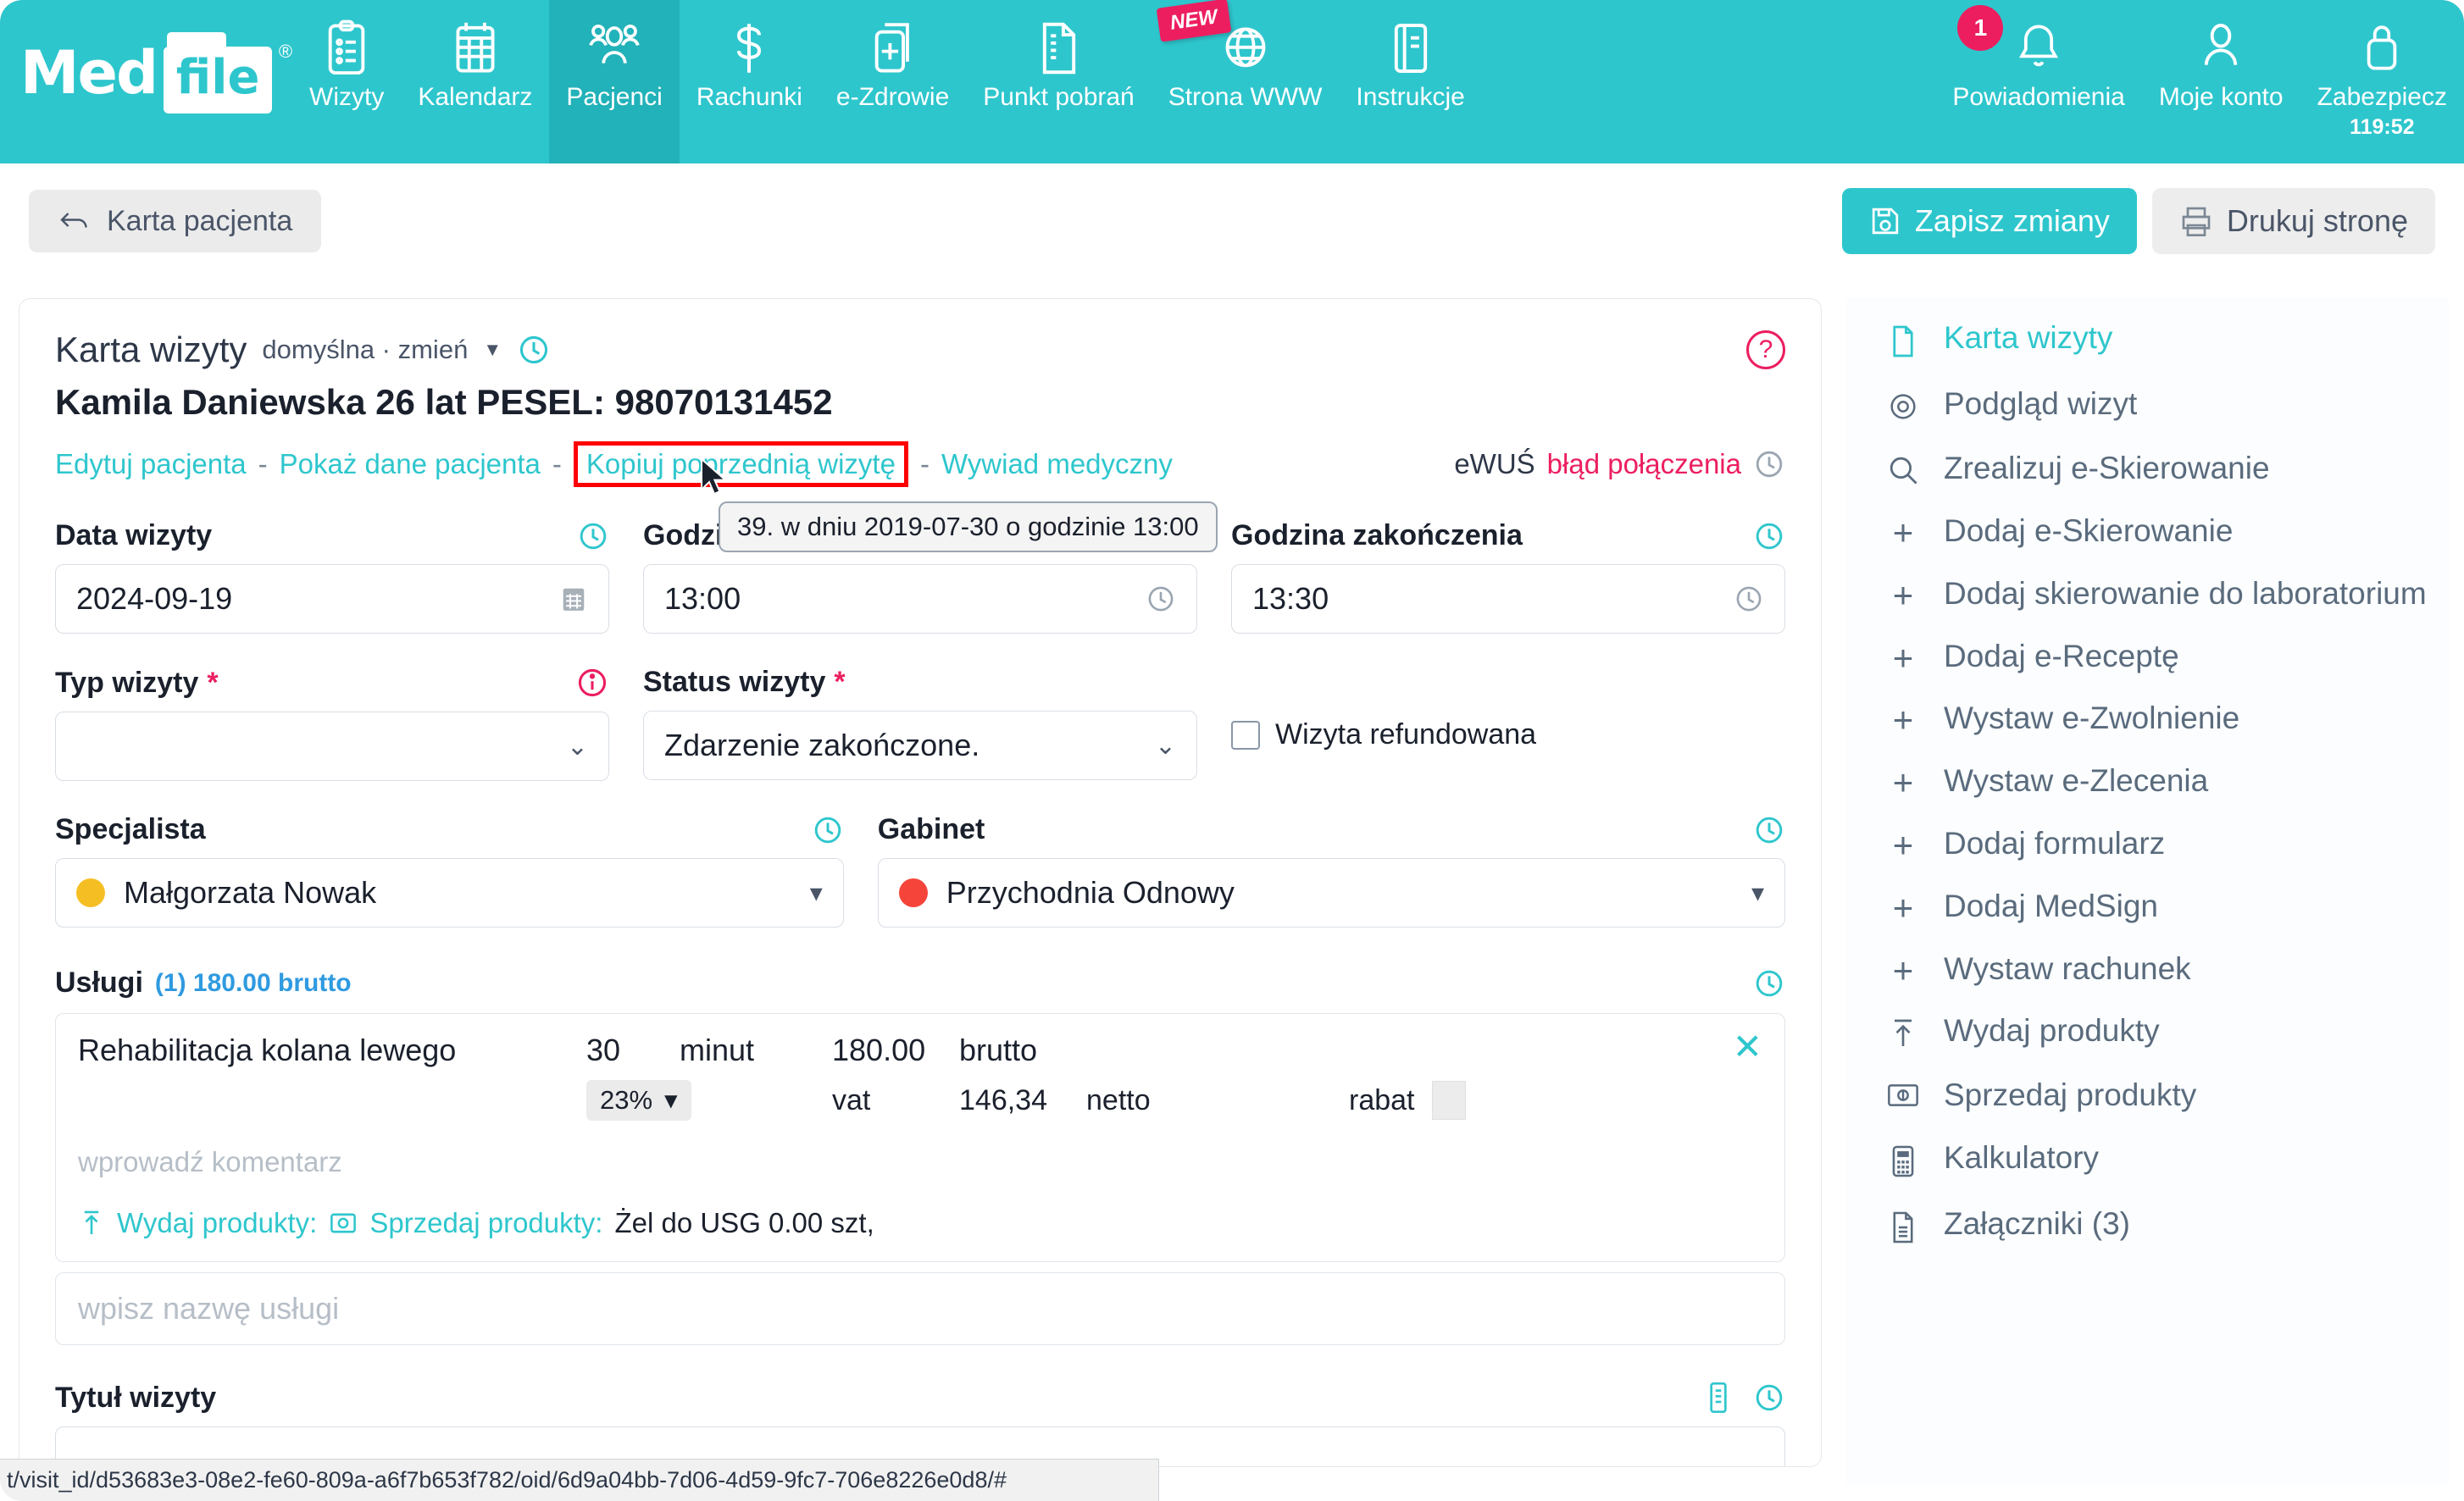 Image resolution: width=2464 pixels, height=1501 pixels. Describe the element at coordinates (2147, 1160) in the screenshot. I see `sidebar-item-kalkulatory: Kalkulatory` at that location.